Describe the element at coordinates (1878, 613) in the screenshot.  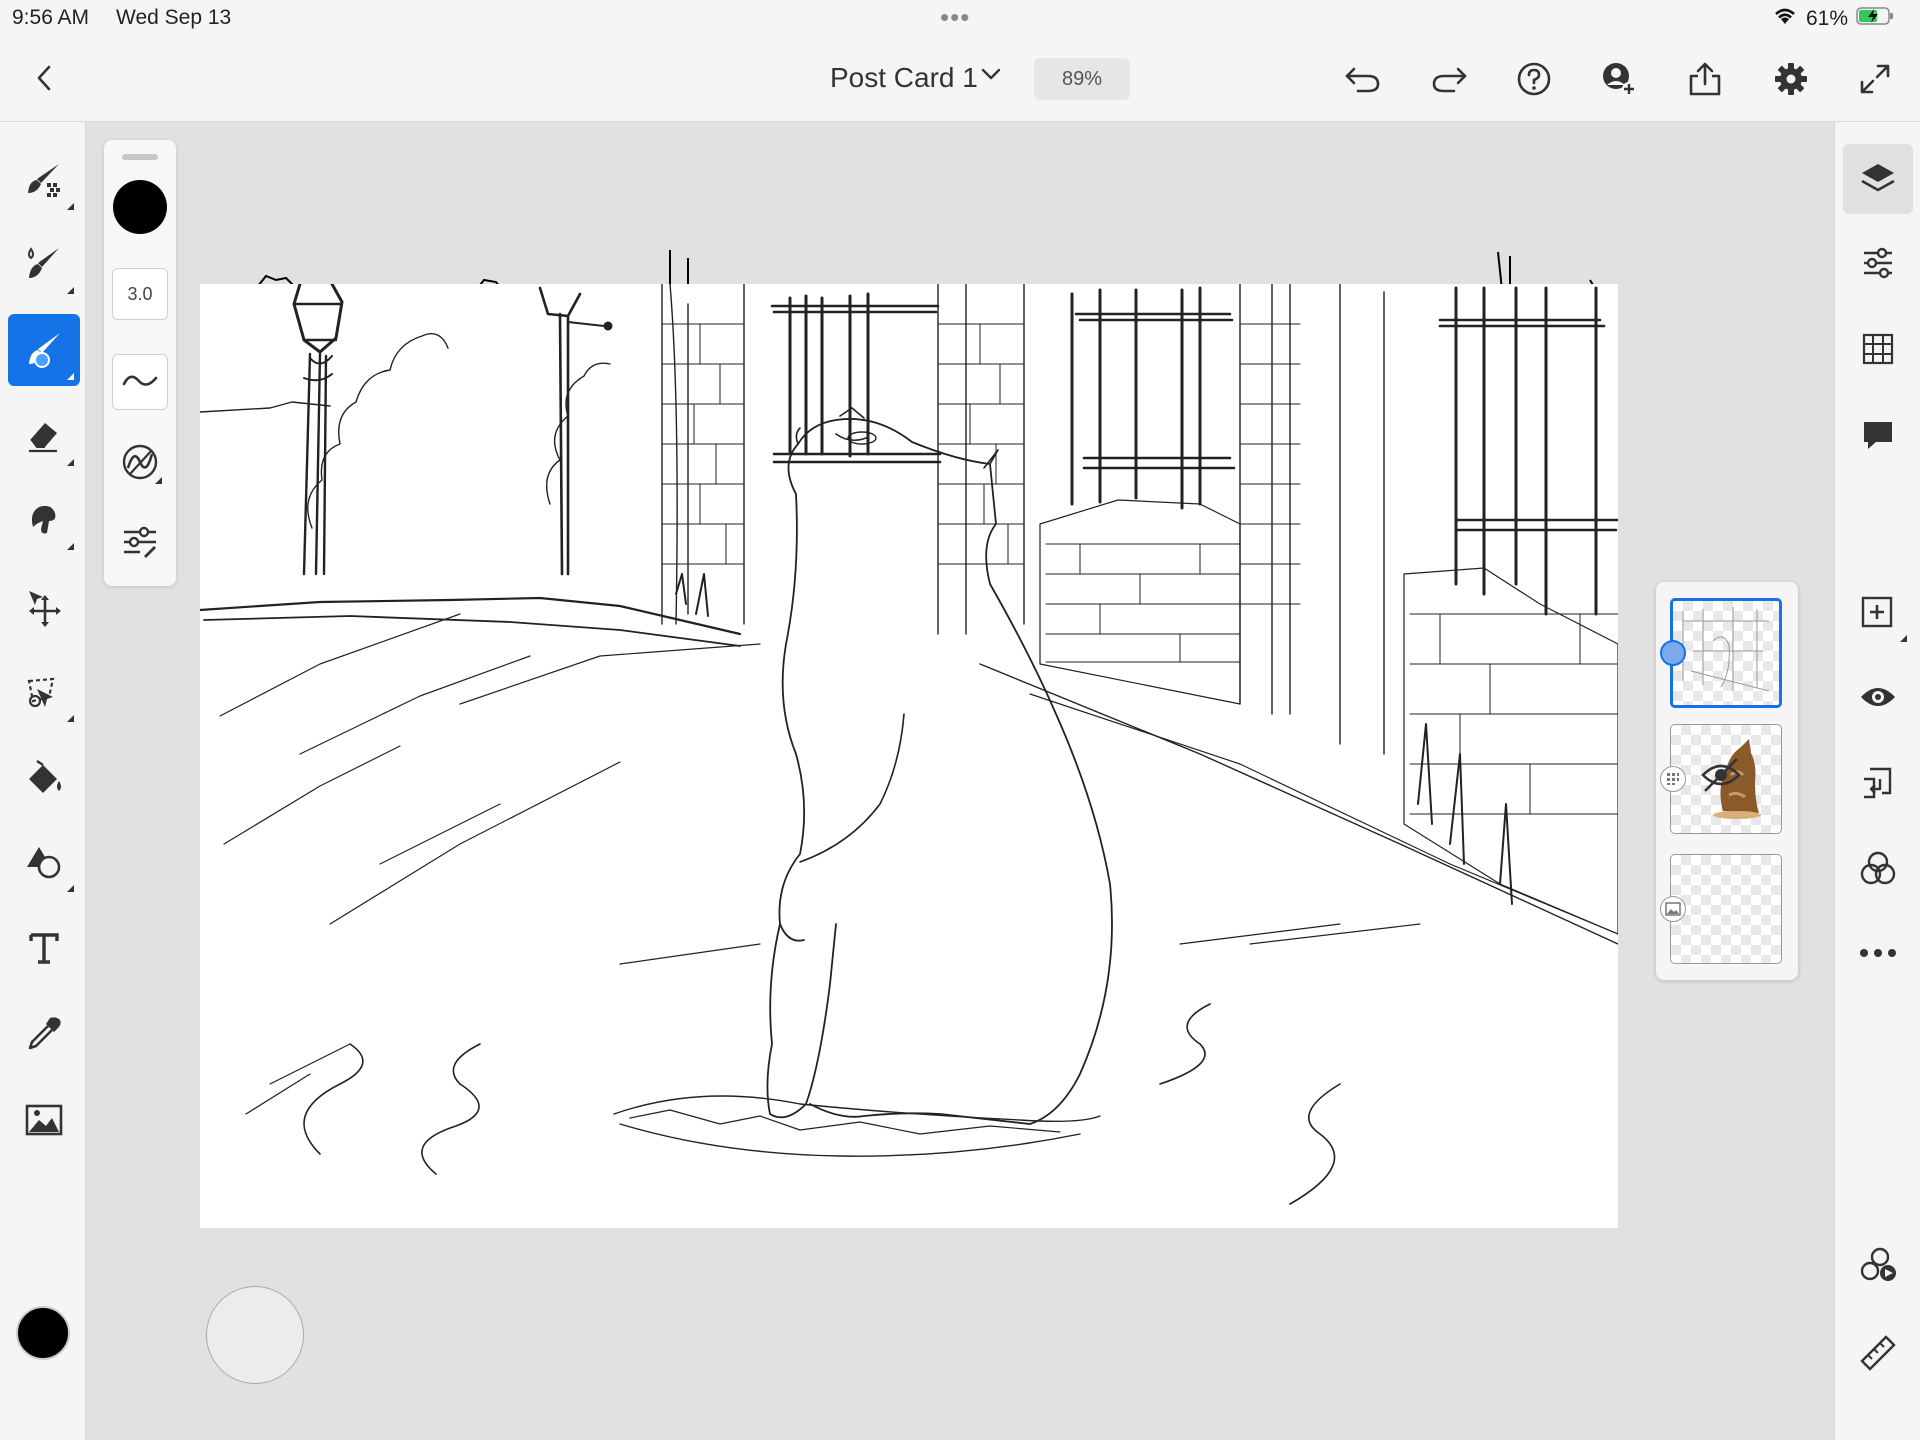
I see `add-layer-icon` at that location.